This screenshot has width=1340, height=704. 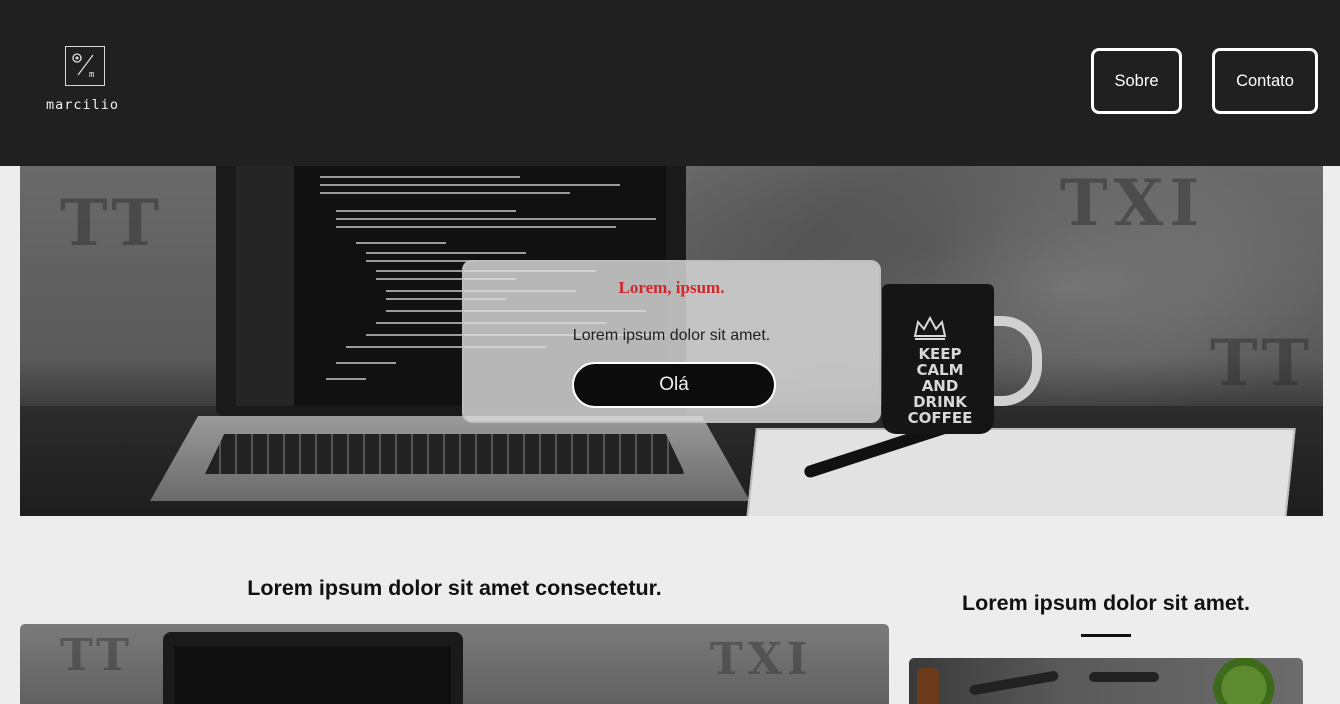 I want to click on left-article-image: TT TXI, so click(x=454, y=664).